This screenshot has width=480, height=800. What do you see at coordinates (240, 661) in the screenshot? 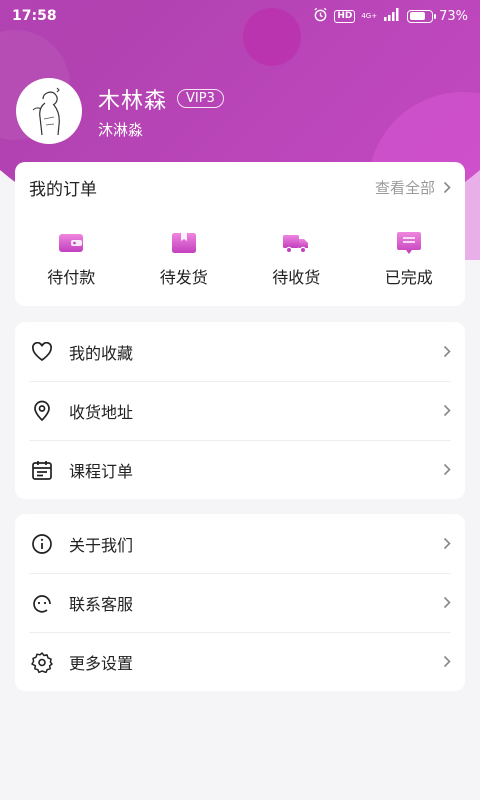
I see `menu-item-more-settings: 更多设置` at bounding box center [240, 661].